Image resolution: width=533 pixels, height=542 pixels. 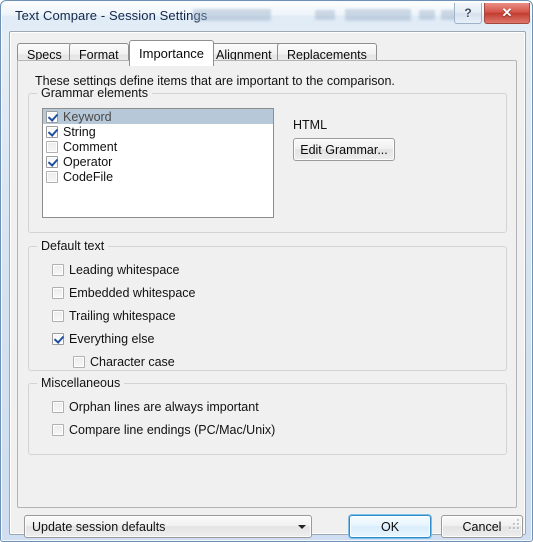 What do you see at coordinates (515, 525) in the screenshot?
I see `resize-grip-icon` at bounding box center [515, 525].